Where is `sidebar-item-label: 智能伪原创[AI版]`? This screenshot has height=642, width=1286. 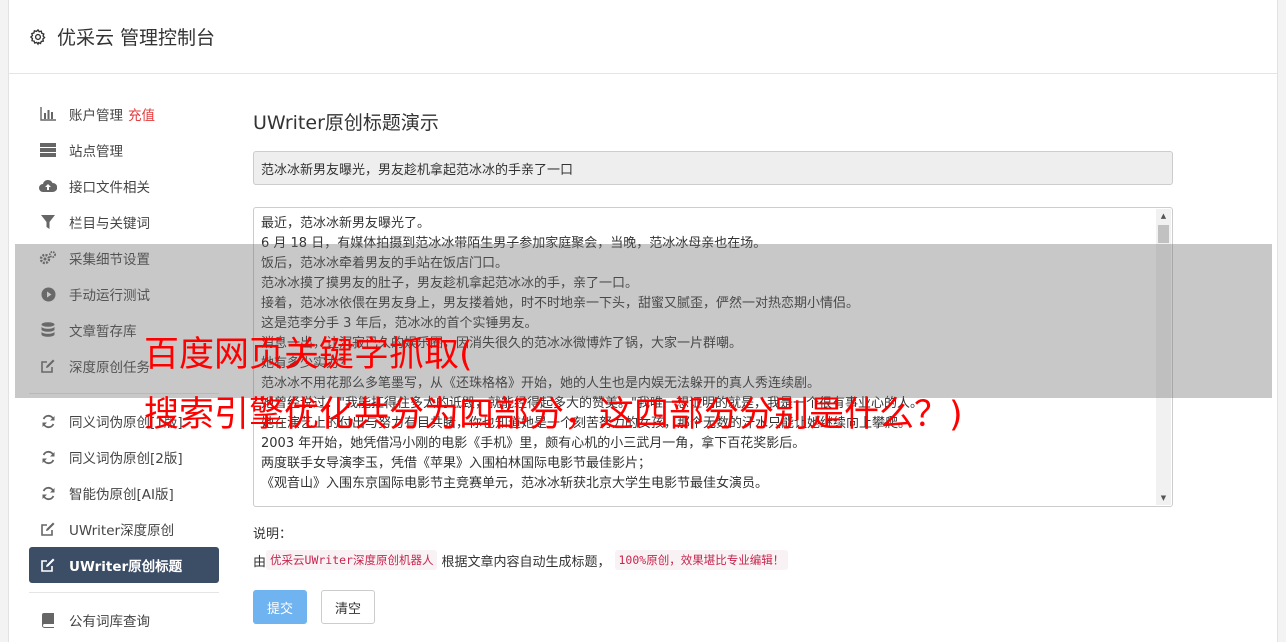 sidebar-item-label: 智能伪原创[AI版] is located at coordinates (121, 495).